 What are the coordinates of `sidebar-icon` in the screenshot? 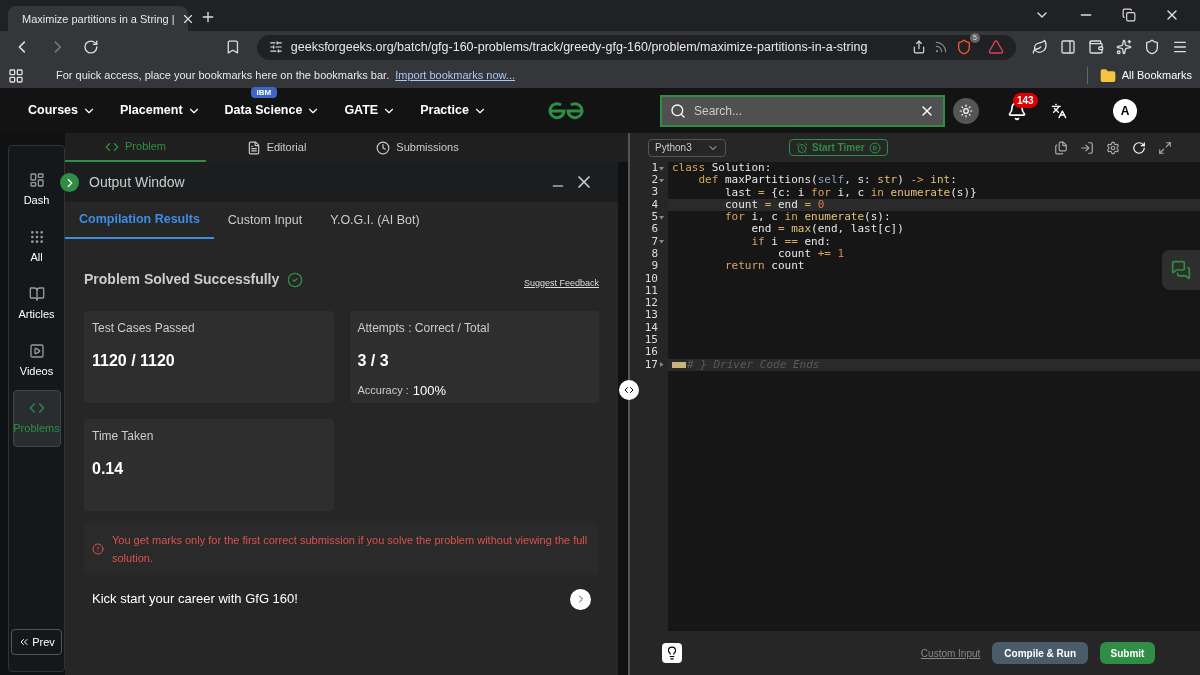 It's located at (1068, 47).